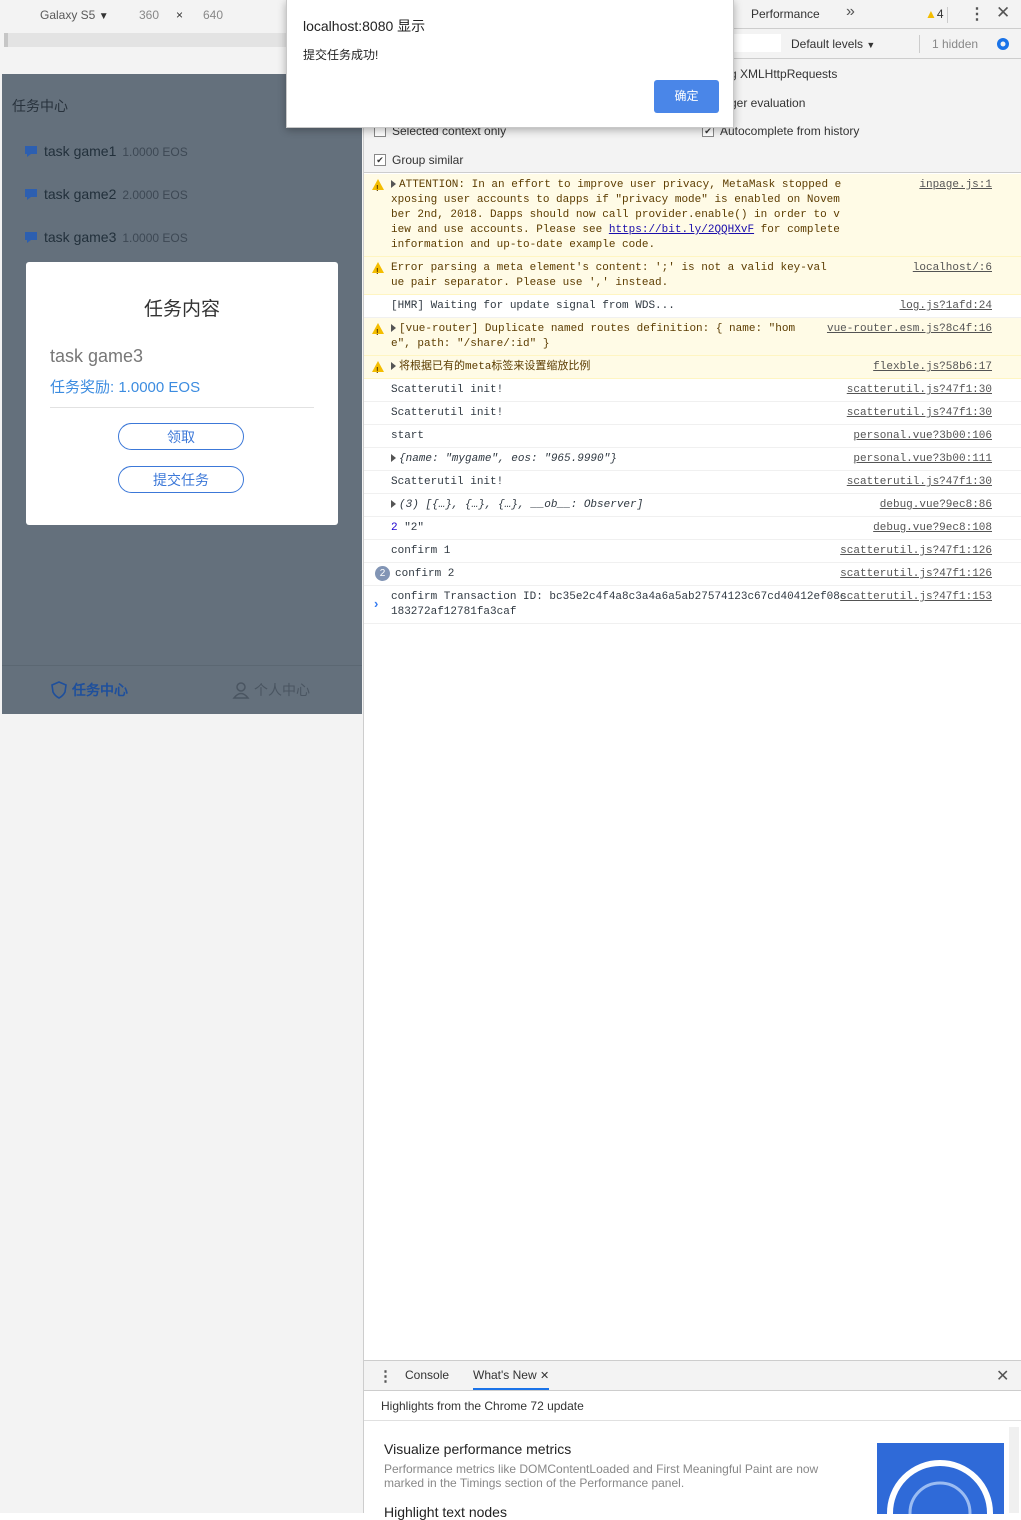  Describe the element at coordinates (1014, 1470) in the screenshot. I see `scrollbar` at that location.